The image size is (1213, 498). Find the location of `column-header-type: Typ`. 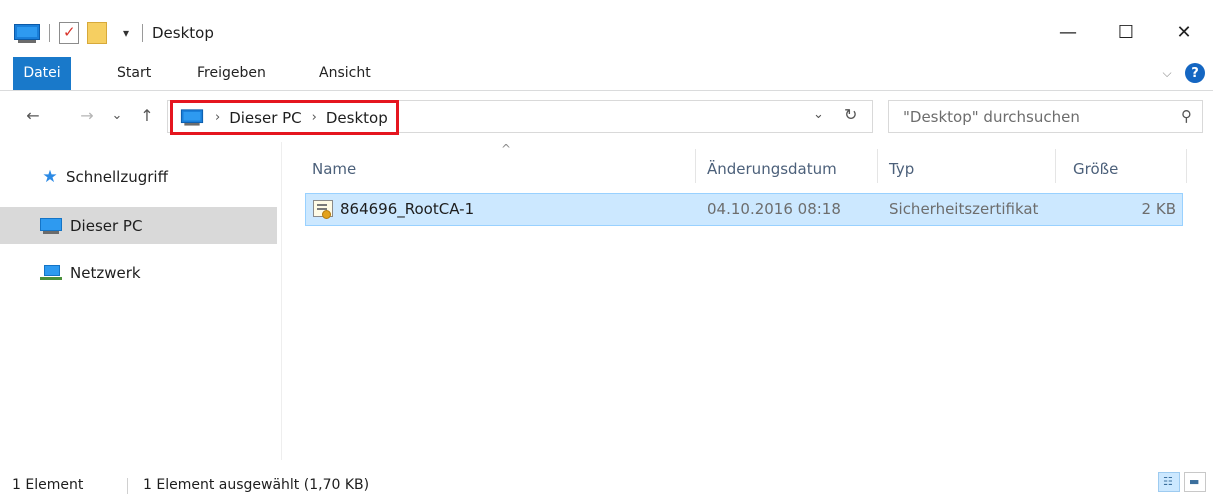

column-header-type: Typ is located at coordinates (901, 169).